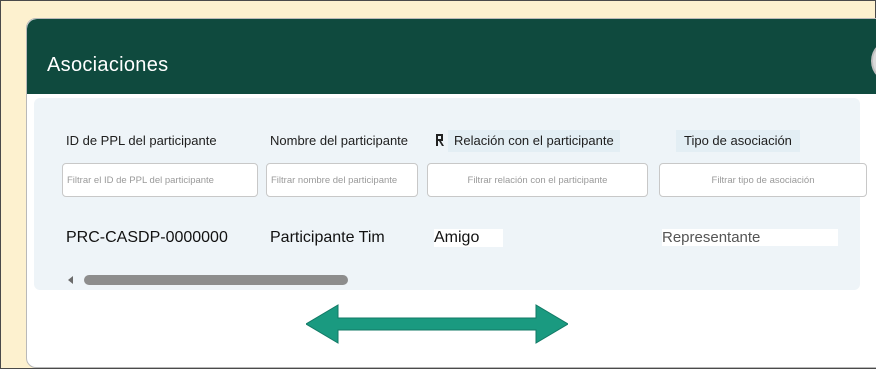  Describe the element at coordinates (534, 141) in the screenshot. I see `column-header-relation: Relación con el participante` at that location.